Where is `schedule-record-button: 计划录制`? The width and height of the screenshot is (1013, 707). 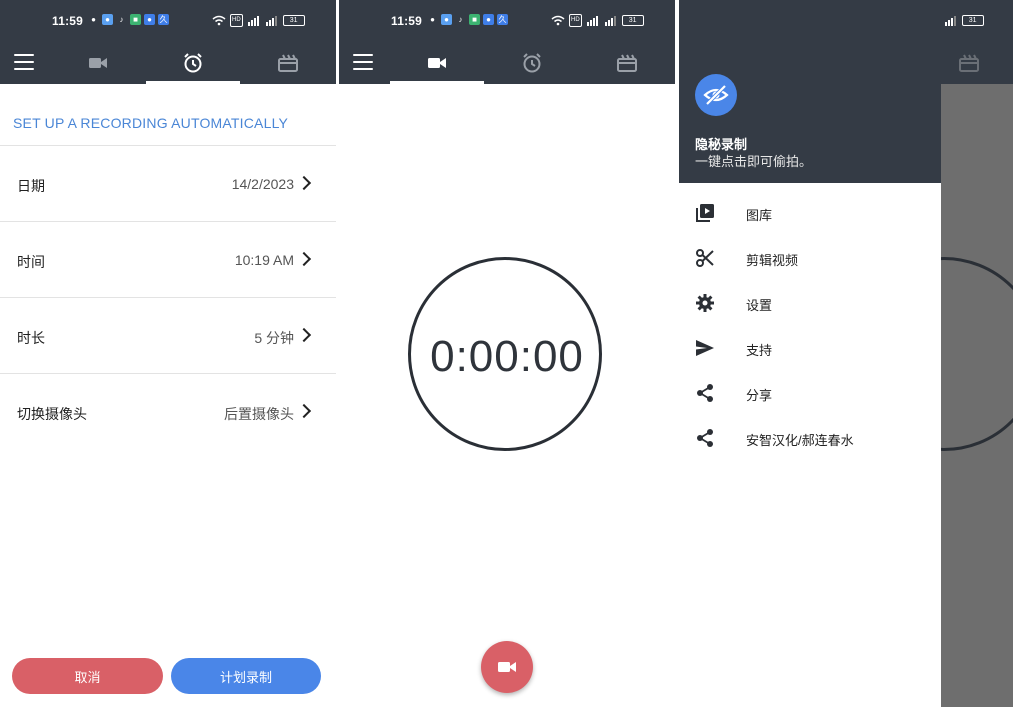
schedule-record-button: 计划录制 is located at coordinates (246, 676).